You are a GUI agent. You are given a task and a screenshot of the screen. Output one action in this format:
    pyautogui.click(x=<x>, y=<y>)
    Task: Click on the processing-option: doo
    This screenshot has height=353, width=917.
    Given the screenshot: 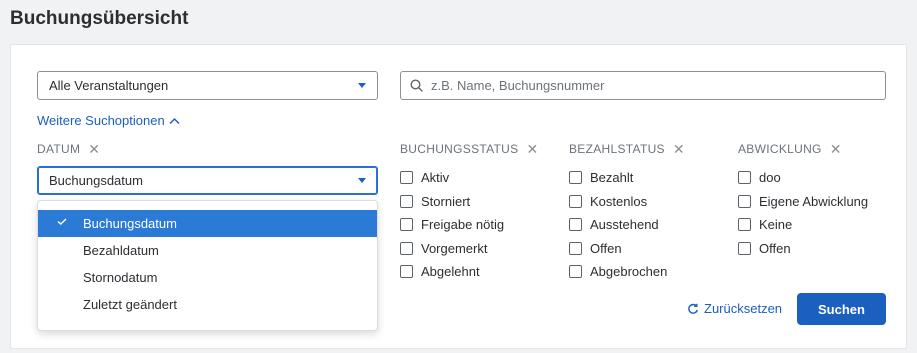 What is the action you would take?
    pyautogui.click(x=803, y=178)
    